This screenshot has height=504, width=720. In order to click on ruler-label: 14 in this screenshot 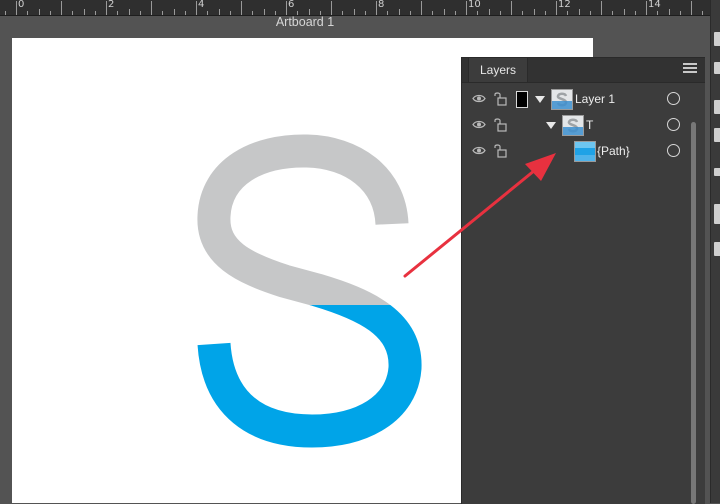, I will do `click(654, 5)`.